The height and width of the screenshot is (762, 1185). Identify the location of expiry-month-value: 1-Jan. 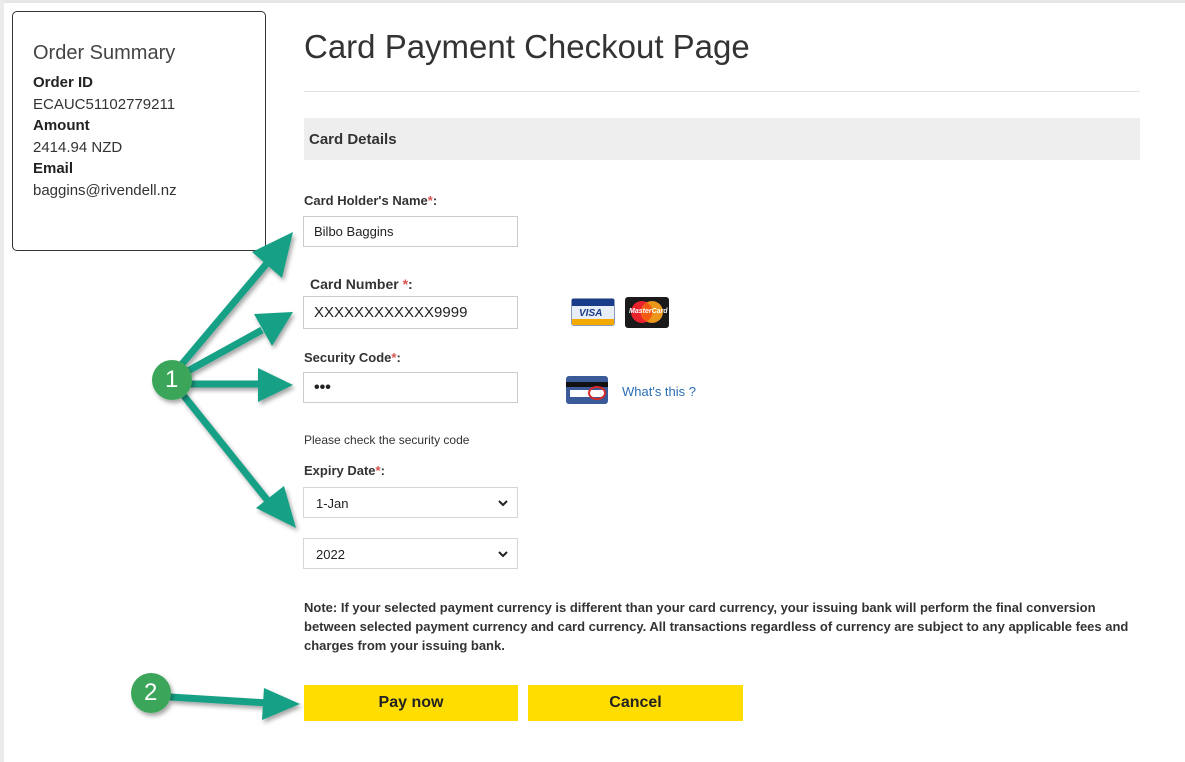
(332, 503).